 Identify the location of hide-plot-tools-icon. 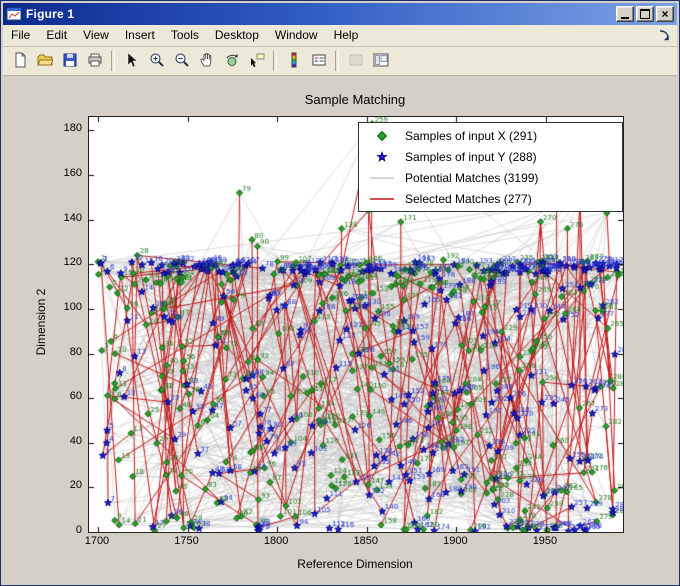
(356, 61).